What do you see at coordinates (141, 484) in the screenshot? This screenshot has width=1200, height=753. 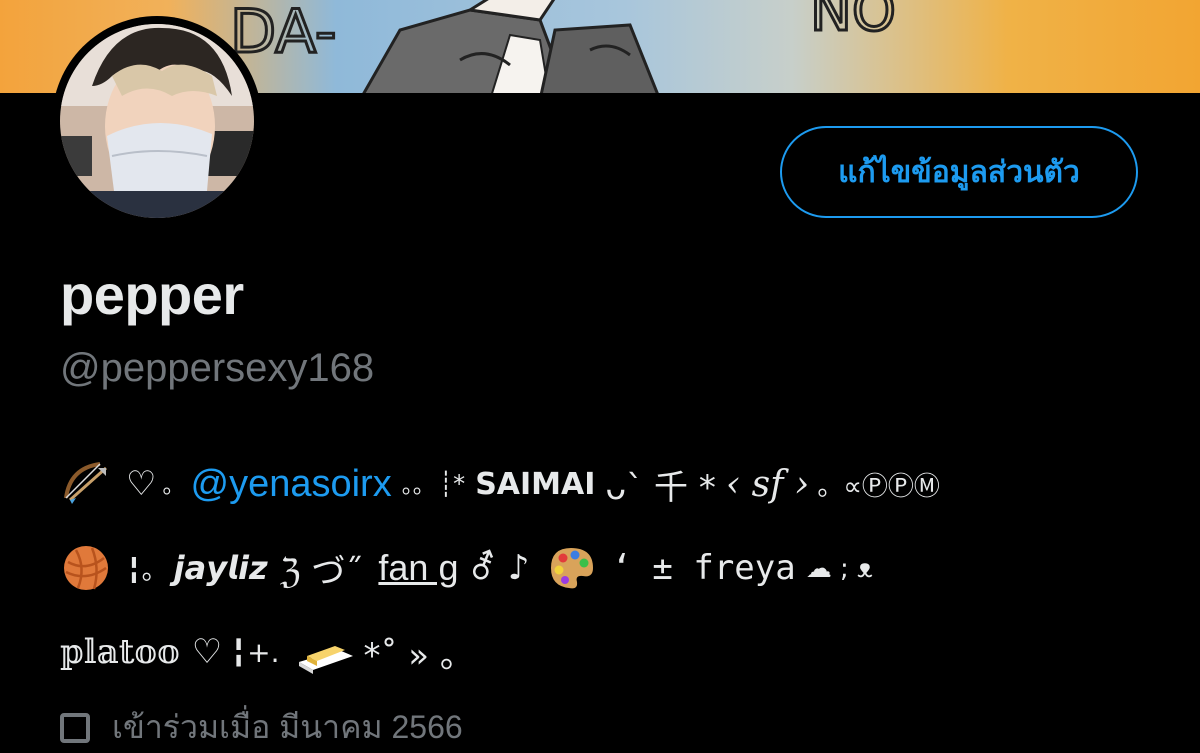 I see `bio-heart: ♡` at bounding box center [141, 484].